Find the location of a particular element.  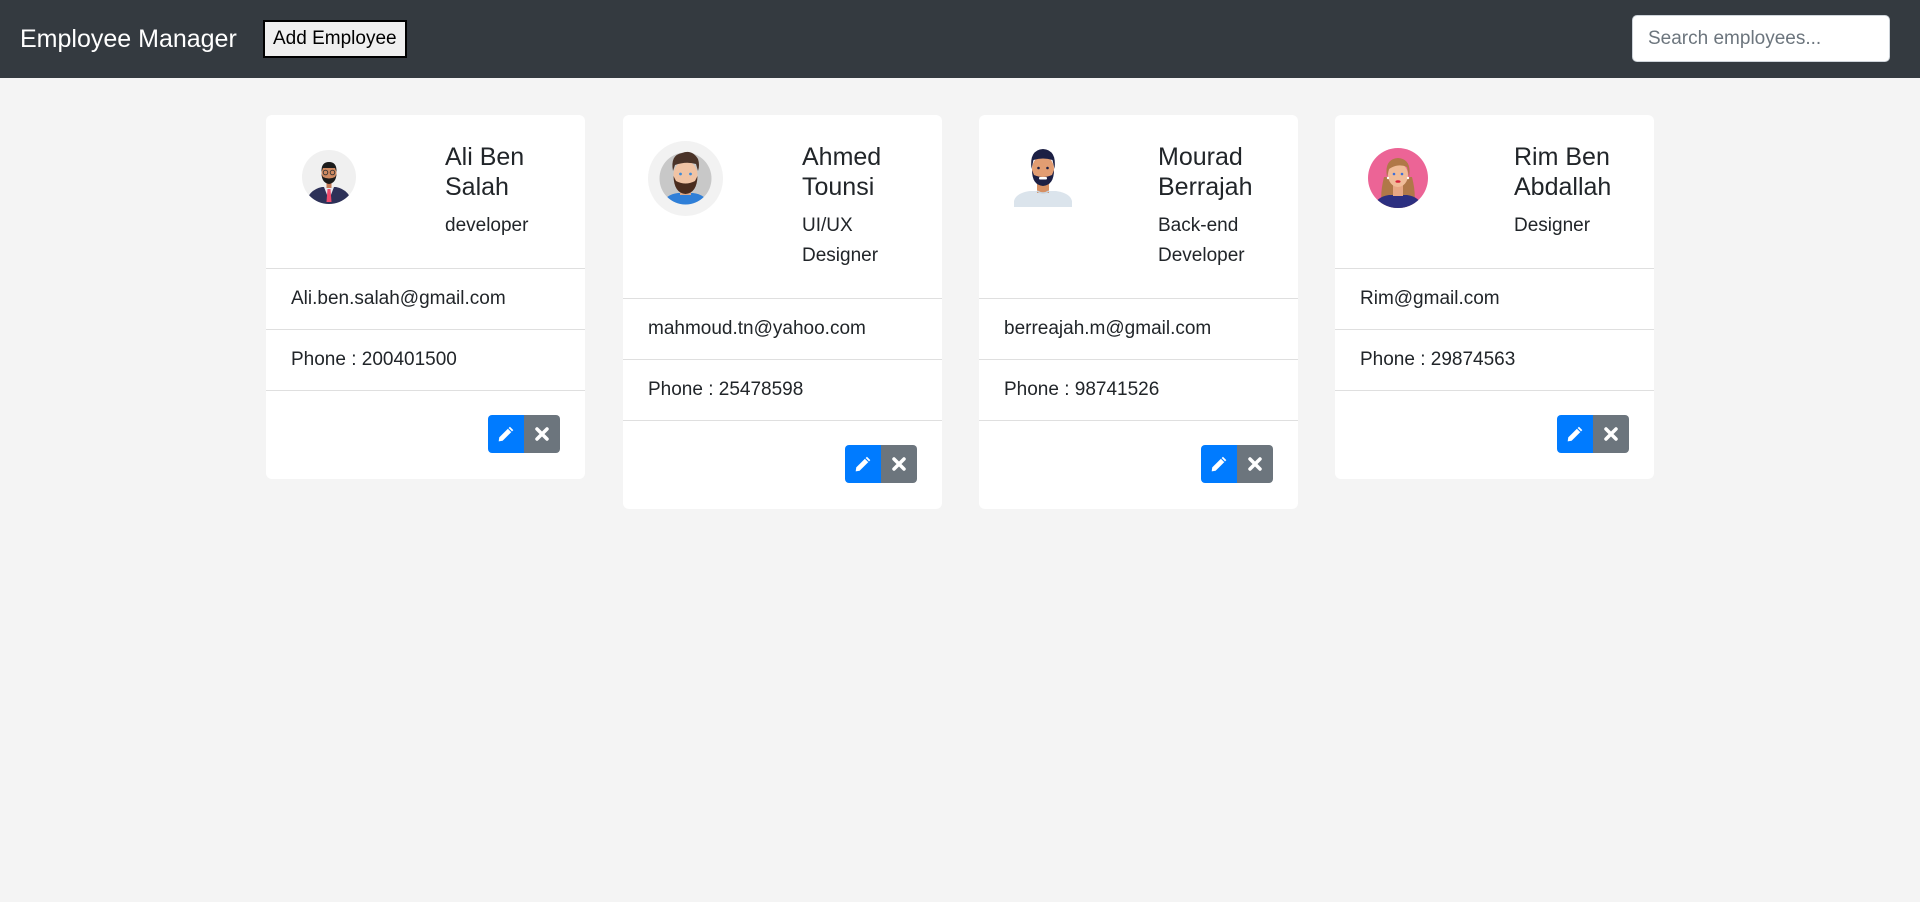

woman-avatar-icon is located at coordinates (1398, 178).